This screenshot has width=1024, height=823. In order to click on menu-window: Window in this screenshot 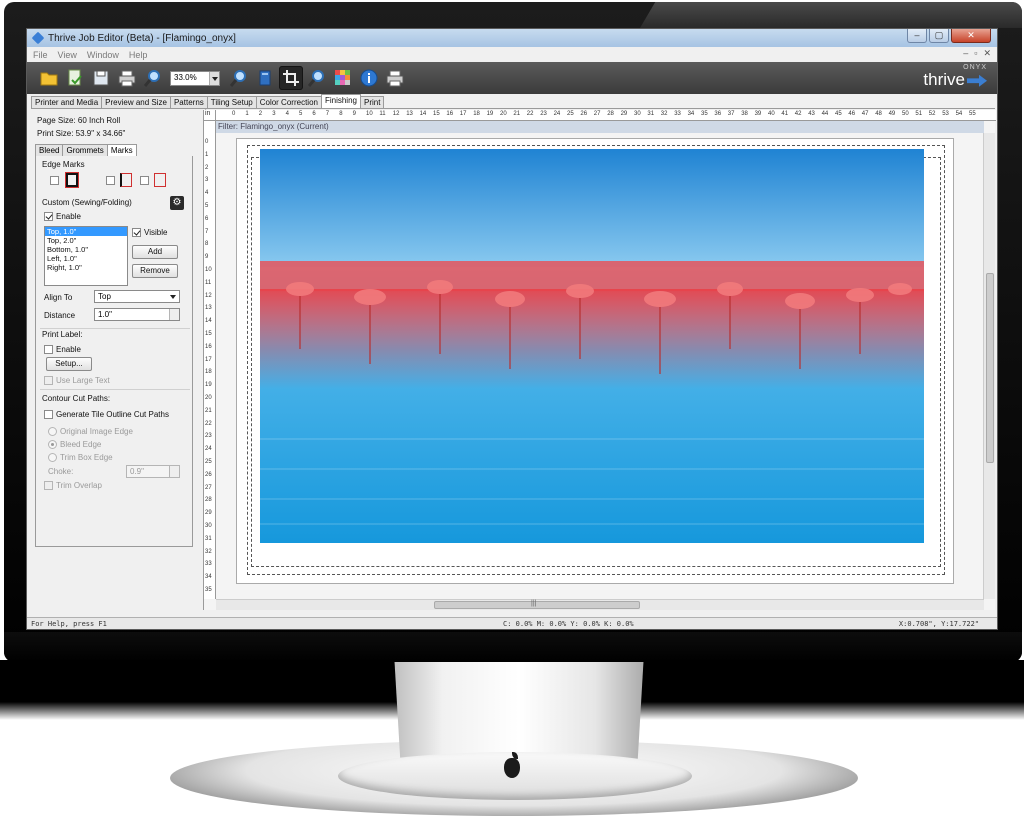, I will do `click(103, 55)`.